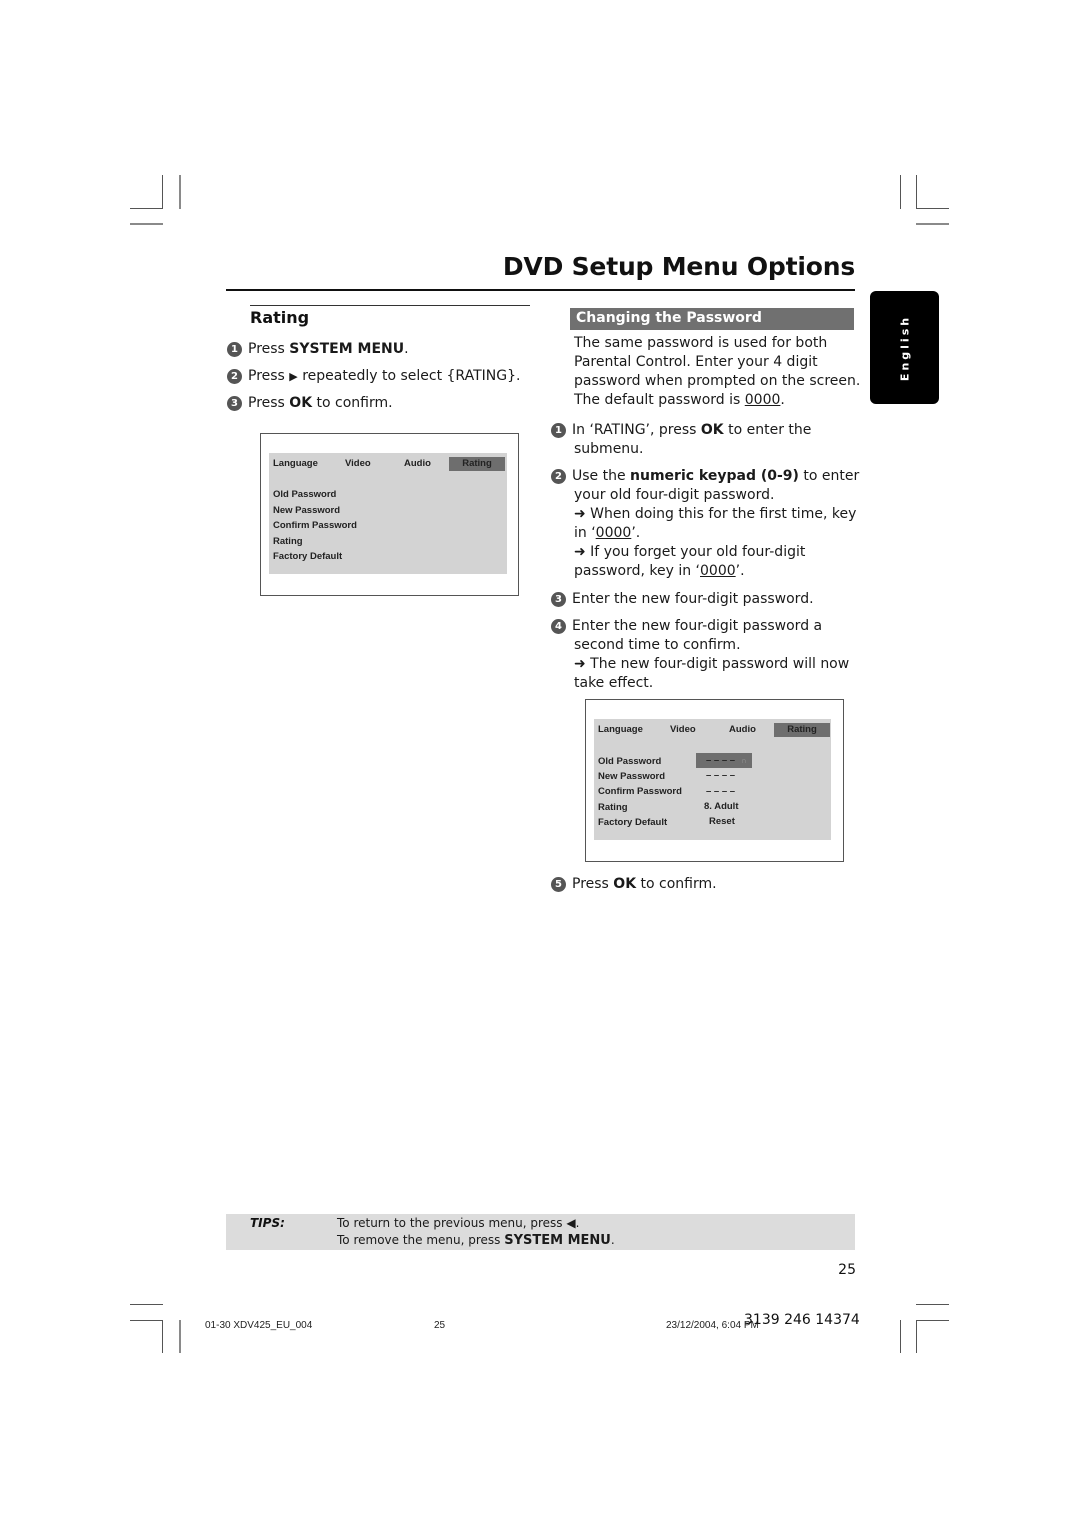 This screenshot has height=1528, width=1080. What do you see at coordinates (721, 791) in the screenshot?
I see `osd-value-confirm-password: – – – –` at bounding box center [721, 791].